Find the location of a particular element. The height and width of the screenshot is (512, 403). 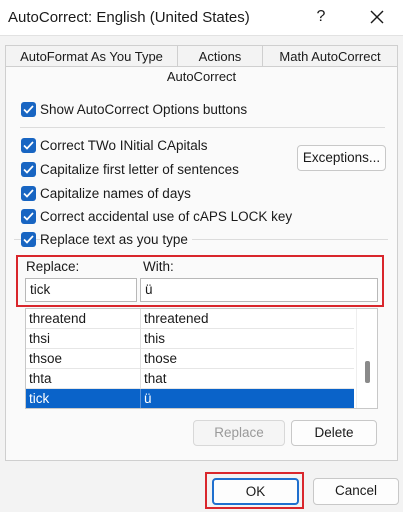

tab-math-autocorrect: Math AutoCorrect is located at coordinates (330, 56).